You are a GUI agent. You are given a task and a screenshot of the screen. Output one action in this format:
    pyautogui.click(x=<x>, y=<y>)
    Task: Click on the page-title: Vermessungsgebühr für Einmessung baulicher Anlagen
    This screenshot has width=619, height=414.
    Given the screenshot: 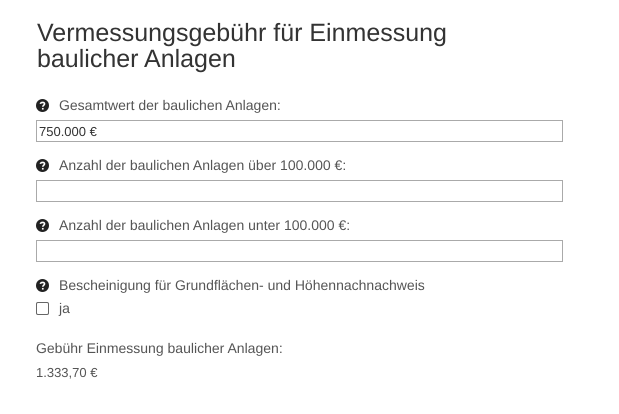 What is the action you would take?
    pyautogui.click(x=242, y=46)
    